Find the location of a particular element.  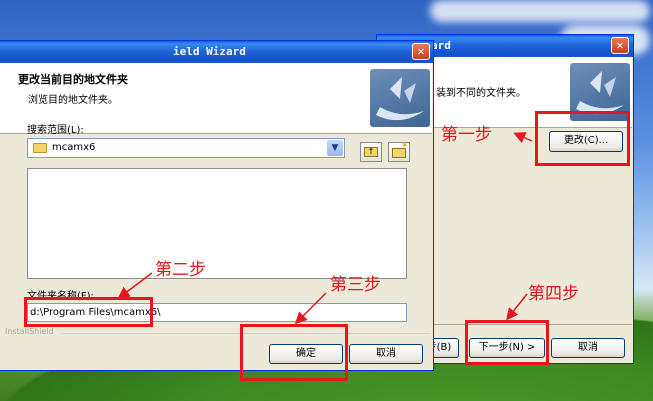

back-cancel-label: 取消 is located at coordinates (588, 347).